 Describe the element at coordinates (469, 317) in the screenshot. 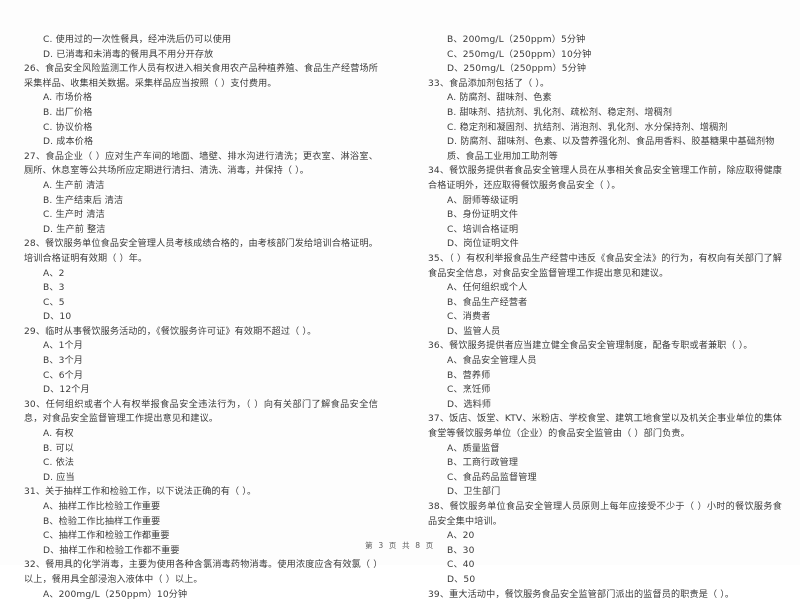

I see `question-option: C、消费者` at that location.